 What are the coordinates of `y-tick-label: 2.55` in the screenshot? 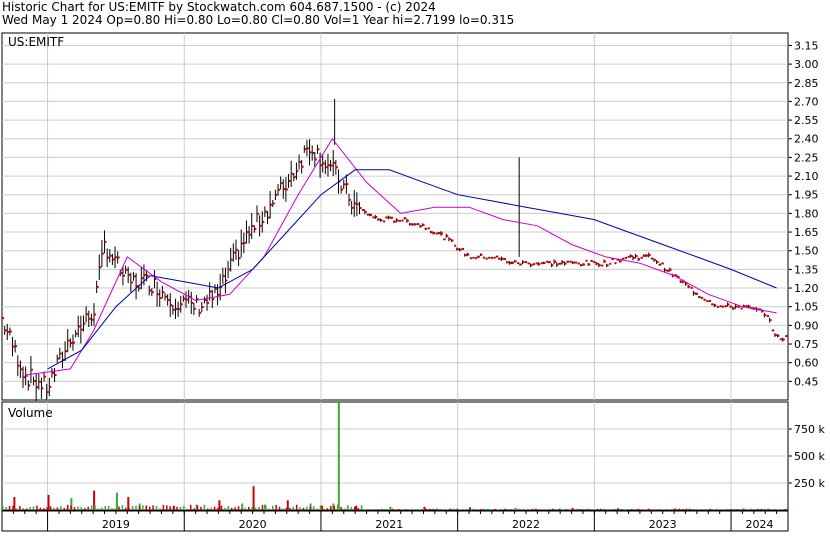 It's located at (806, 120).